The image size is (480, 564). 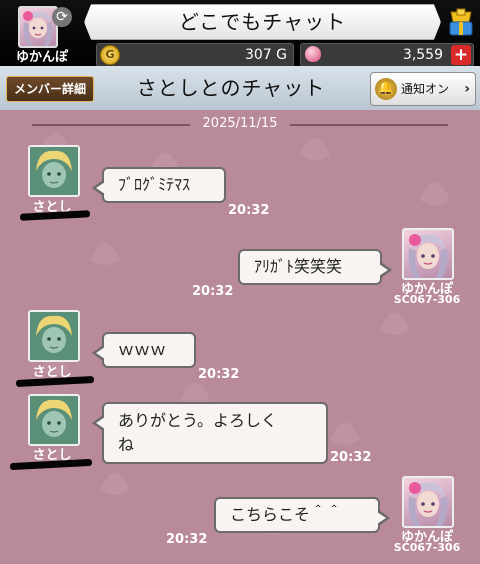 I want to click on member-details-button: メンバー詳細, so click(x=50, y=89).